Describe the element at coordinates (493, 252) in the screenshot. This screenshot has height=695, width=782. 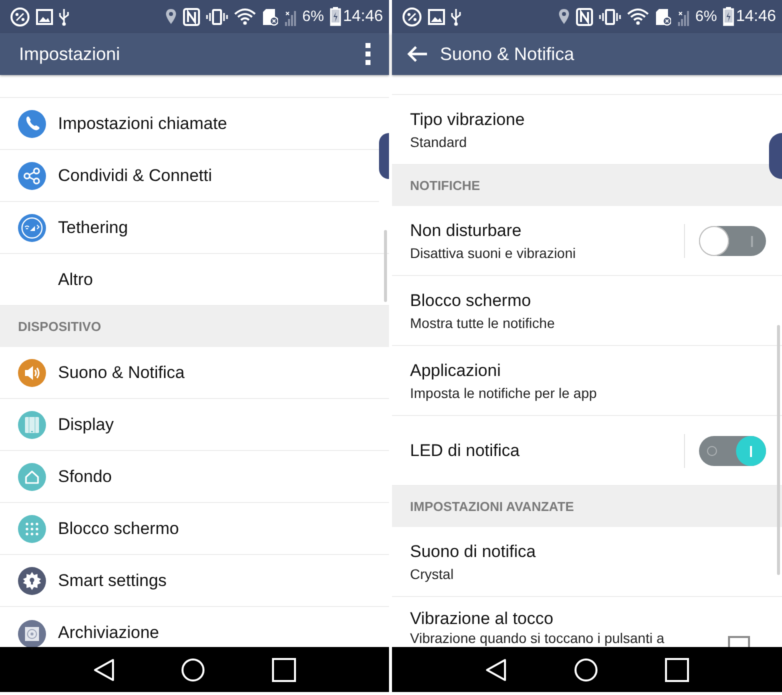
I see `row-subtitle: Disattiva suoni e vibrazioni` at that location.